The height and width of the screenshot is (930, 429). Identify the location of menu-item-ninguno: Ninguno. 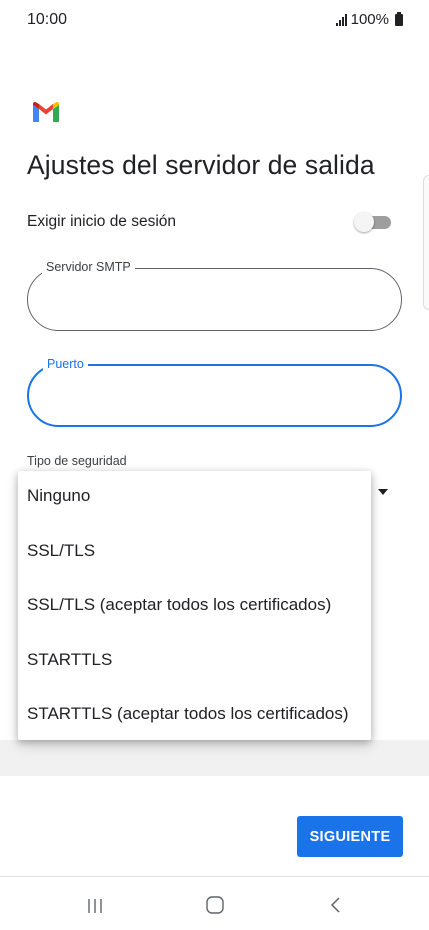
(58, 496).